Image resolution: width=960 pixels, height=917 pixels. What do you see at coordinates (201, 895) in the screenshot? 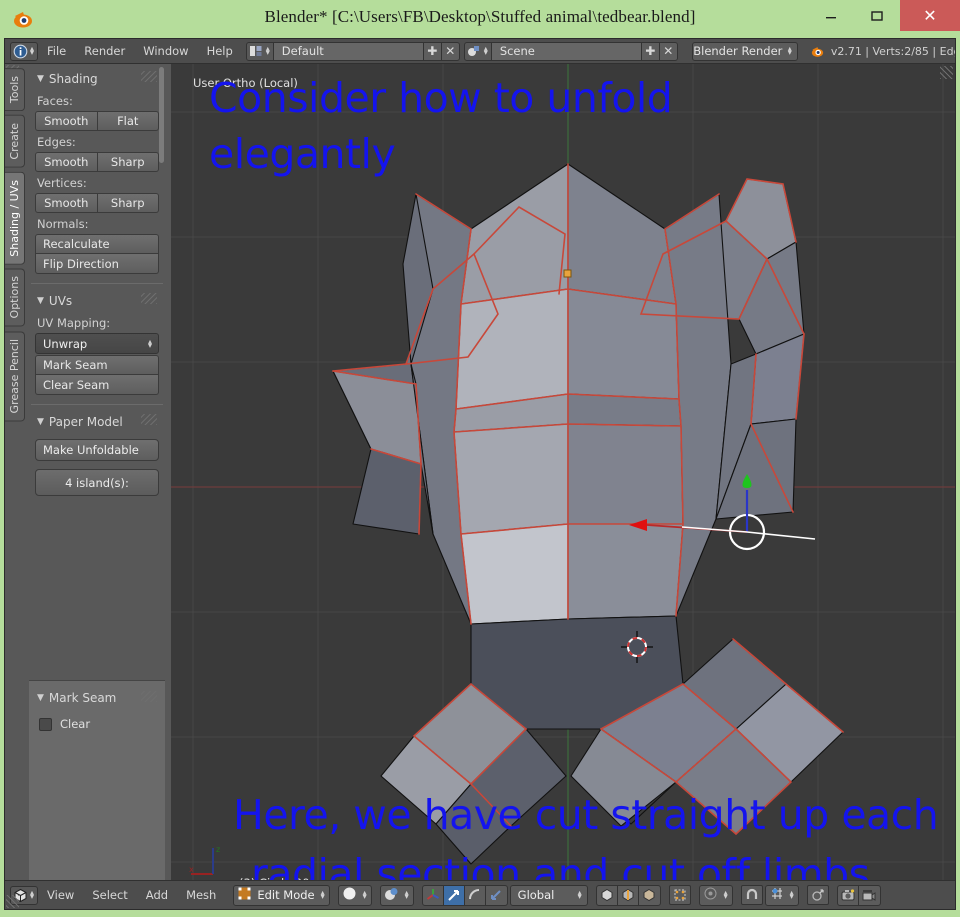
I see `menu-mesh: Mesh` at bounding box center [201, 895].